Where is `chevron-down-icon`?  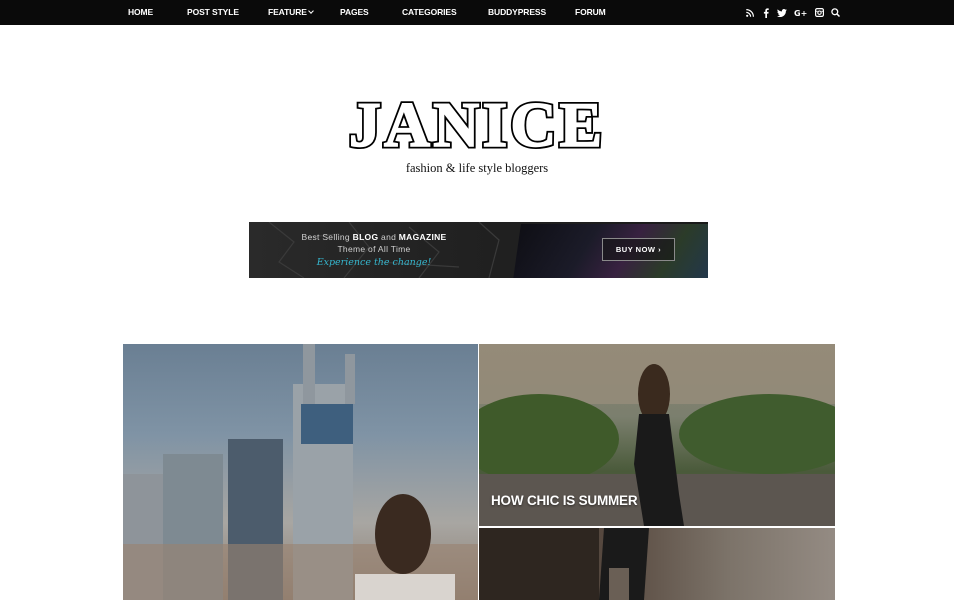
chevron-down-icon is located at coordinates (310, 11).